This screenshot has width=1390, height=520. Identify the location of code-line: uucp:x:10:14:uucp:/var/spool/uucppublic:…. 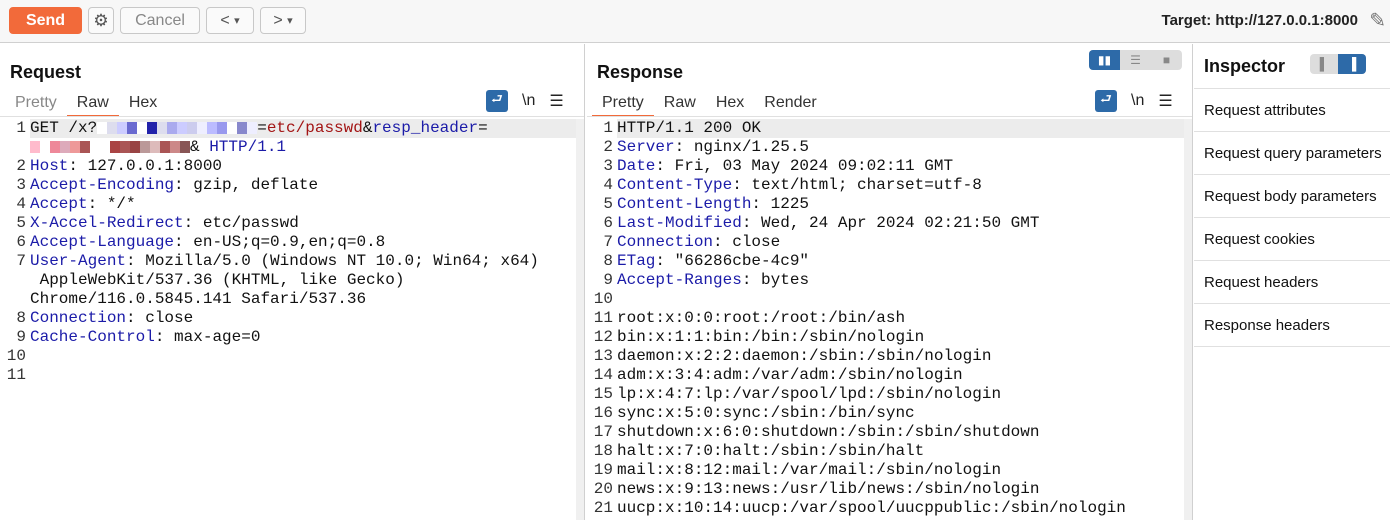
(900, 508).